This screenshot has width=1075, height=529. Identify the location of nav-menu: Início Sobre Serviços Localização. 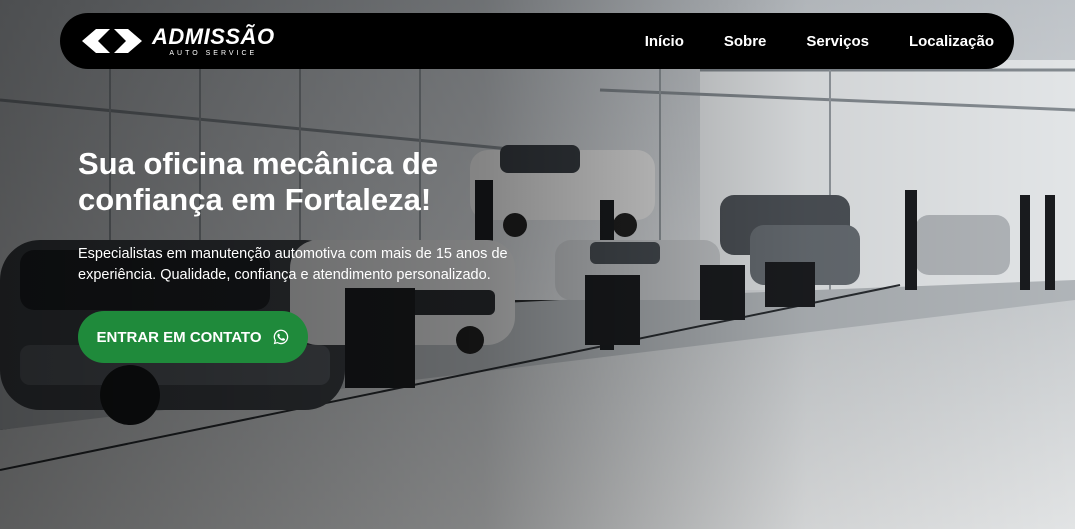
(819, 41).